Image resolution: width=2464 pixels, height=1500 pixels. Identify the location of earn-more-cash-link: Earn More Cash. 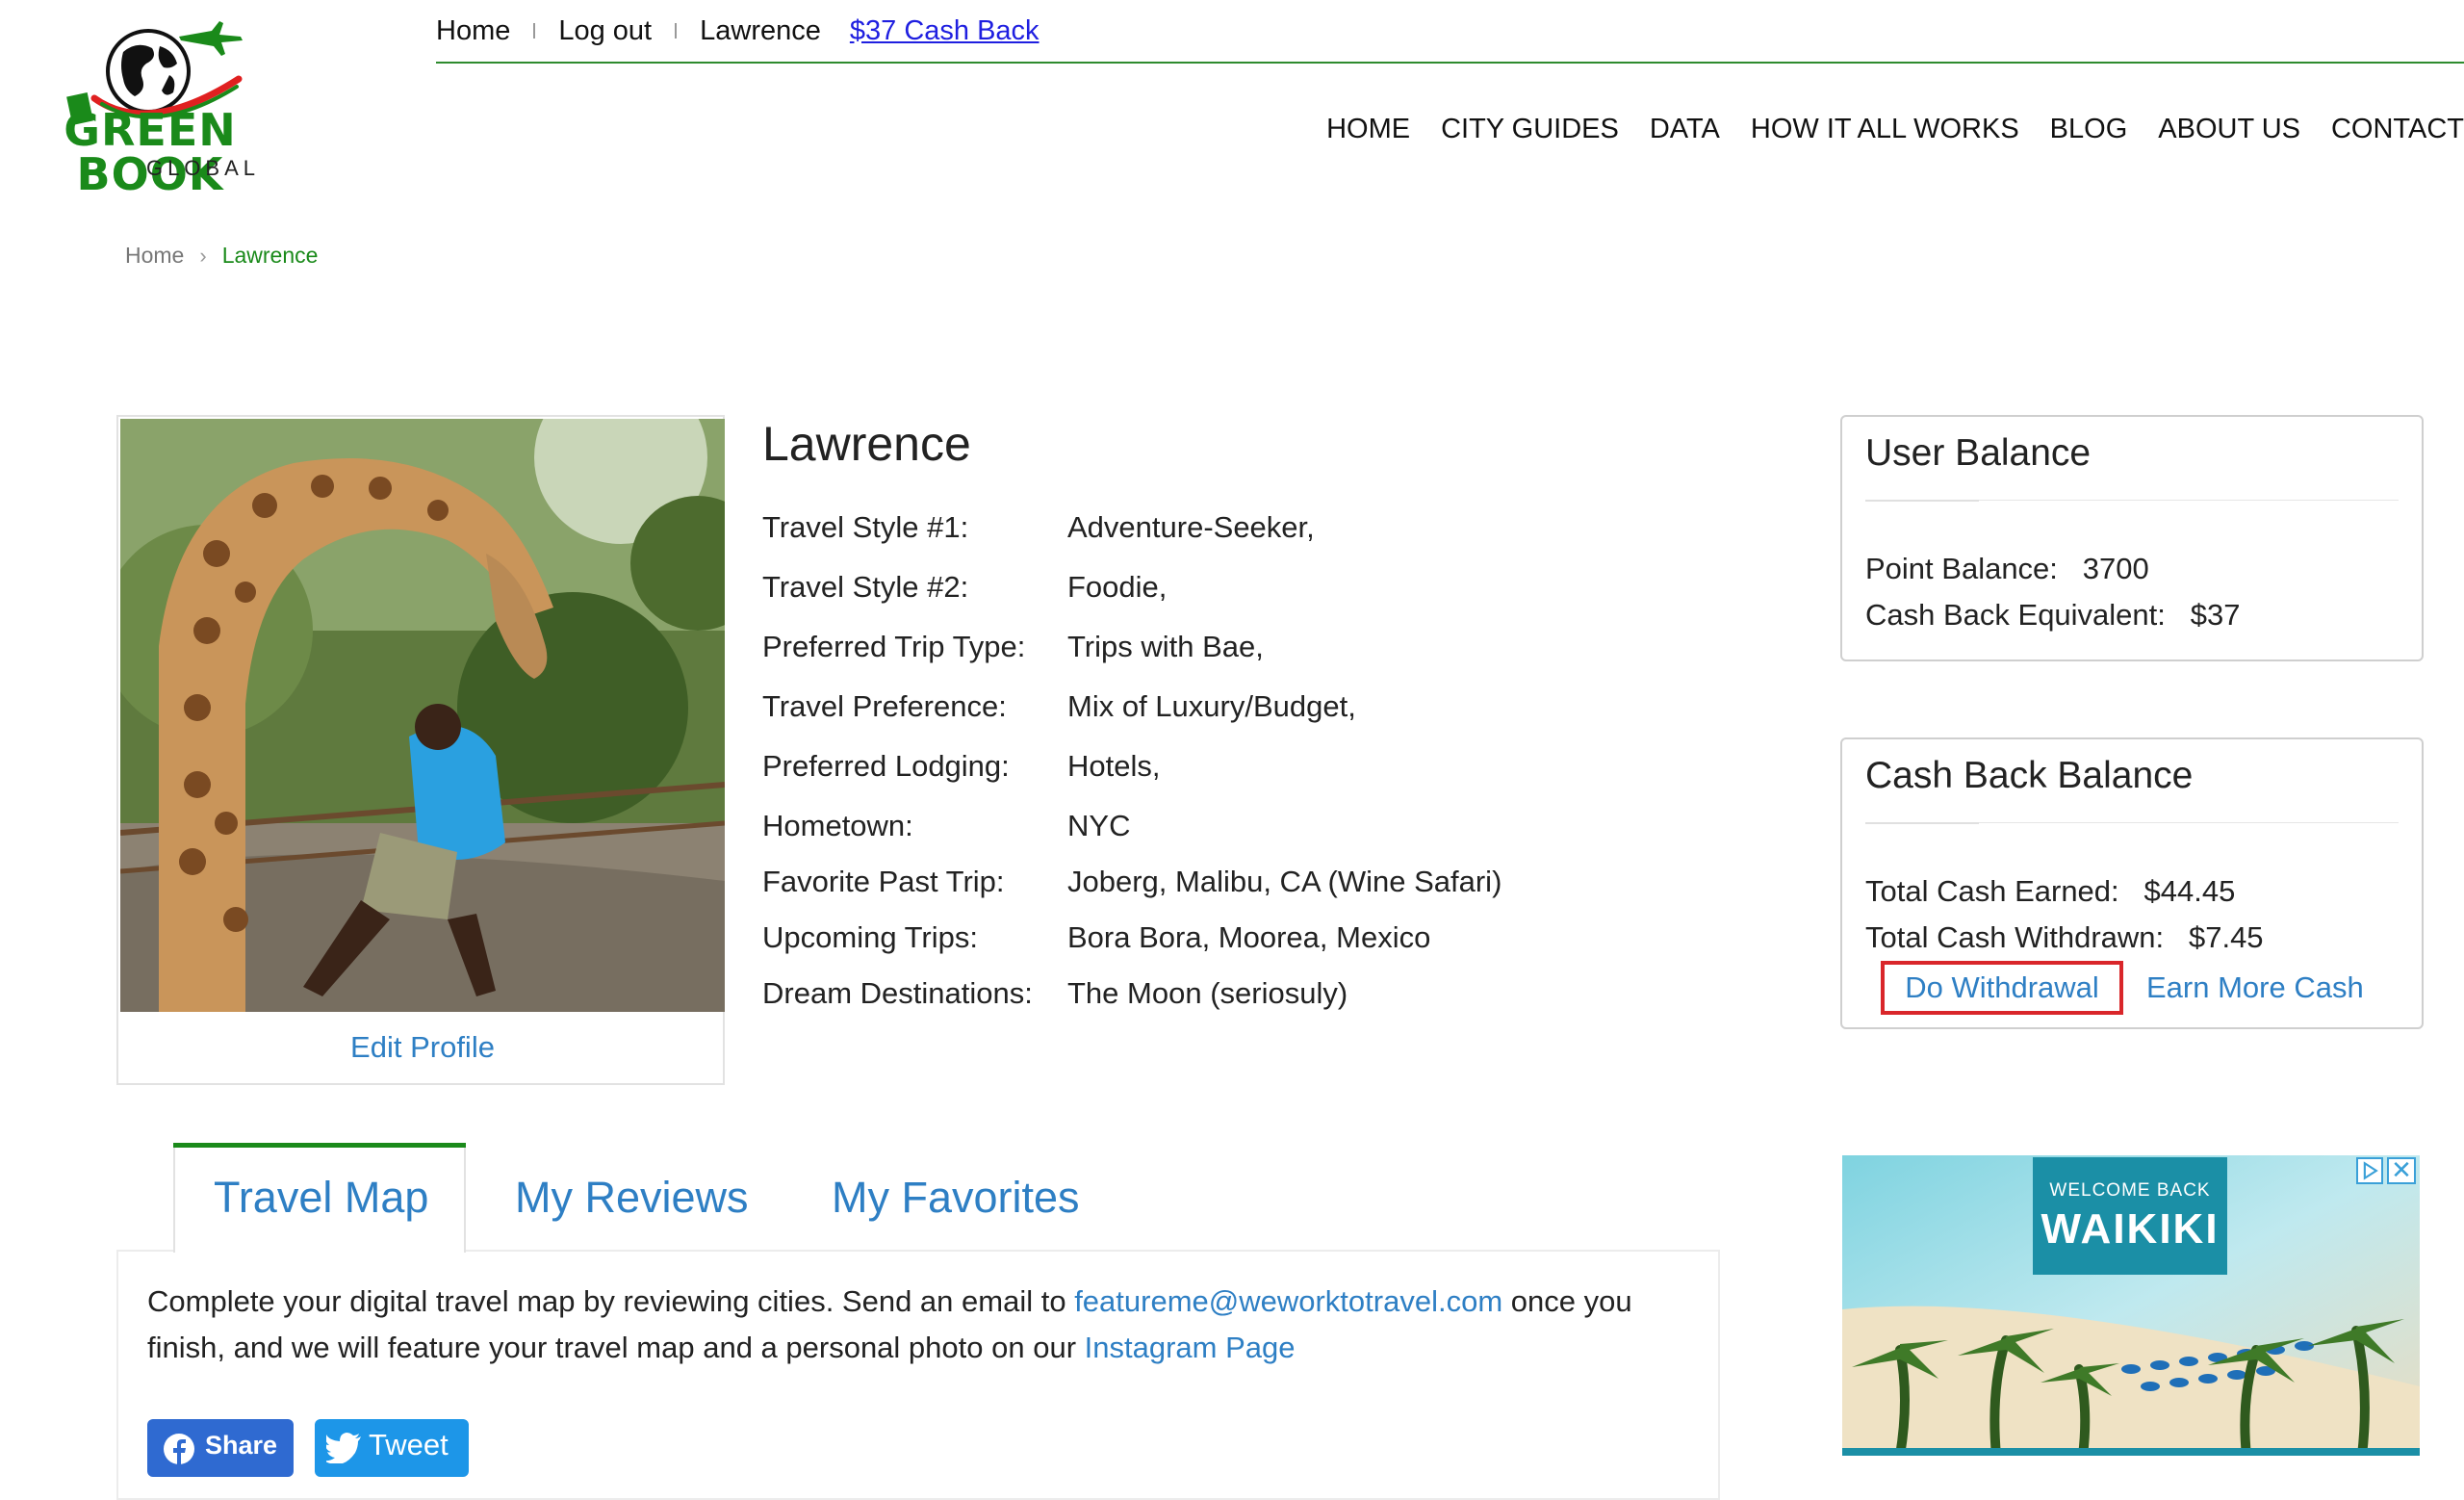
(2255, 988).